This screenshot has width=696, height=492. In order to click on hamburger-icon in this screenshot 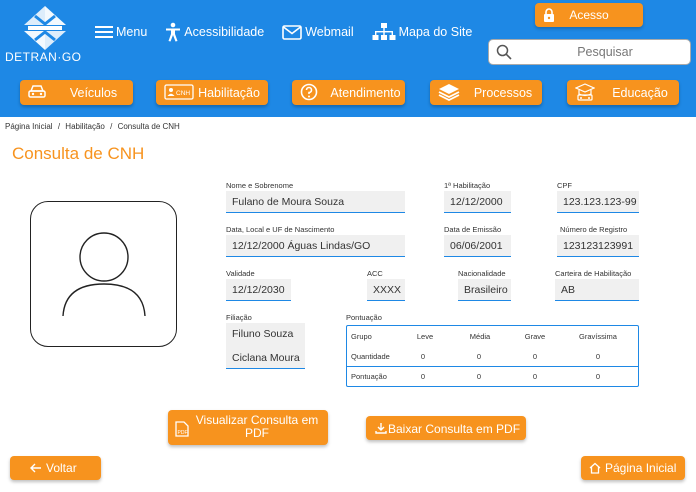, I will do `click(104, 32)`.